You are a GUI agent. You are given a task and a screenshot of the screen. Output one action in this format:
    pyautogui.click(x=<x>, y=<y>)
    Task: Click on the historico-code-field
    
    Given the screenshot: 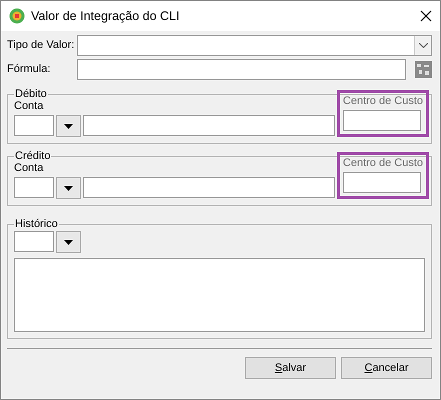 What is the action you would take?
    pyautogui.click(x=34, y=241)
    